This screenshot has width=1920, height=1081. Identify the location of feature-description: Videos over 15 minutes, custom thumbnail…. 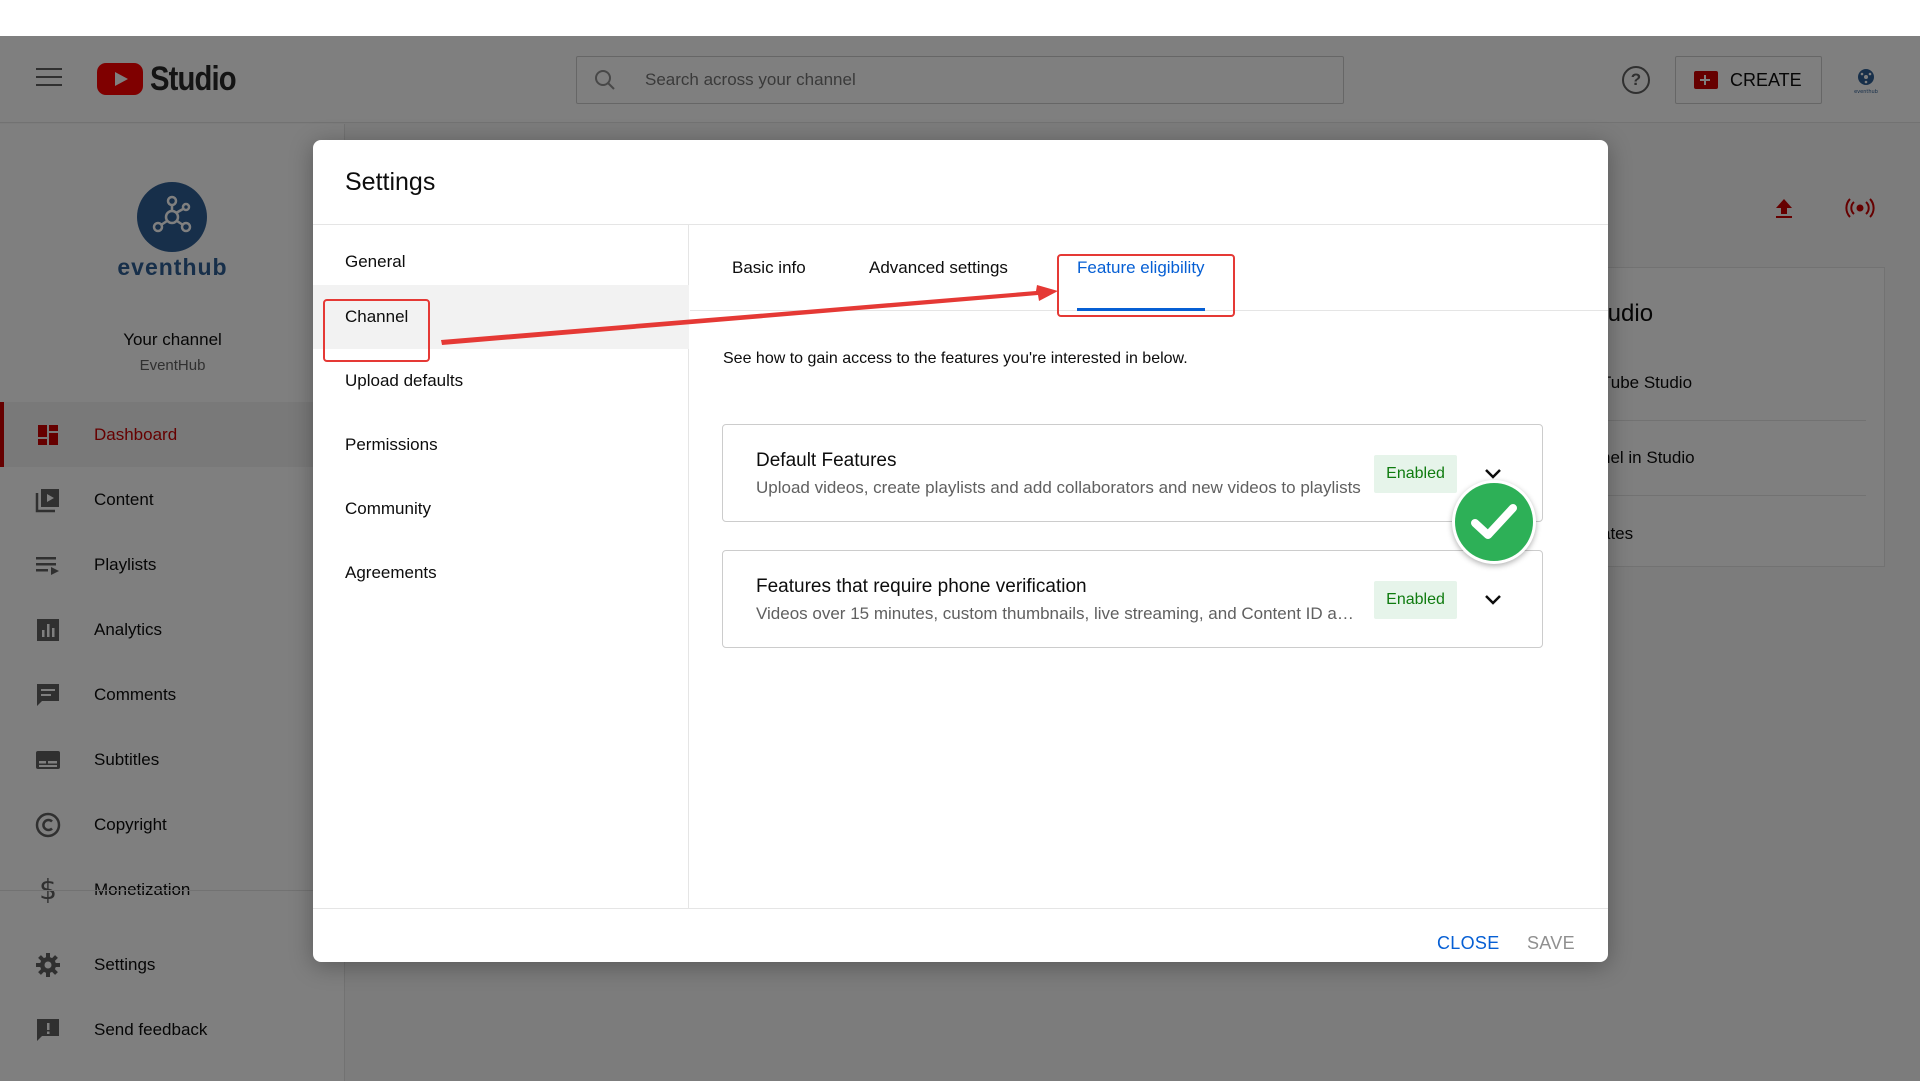
(1058, 613).